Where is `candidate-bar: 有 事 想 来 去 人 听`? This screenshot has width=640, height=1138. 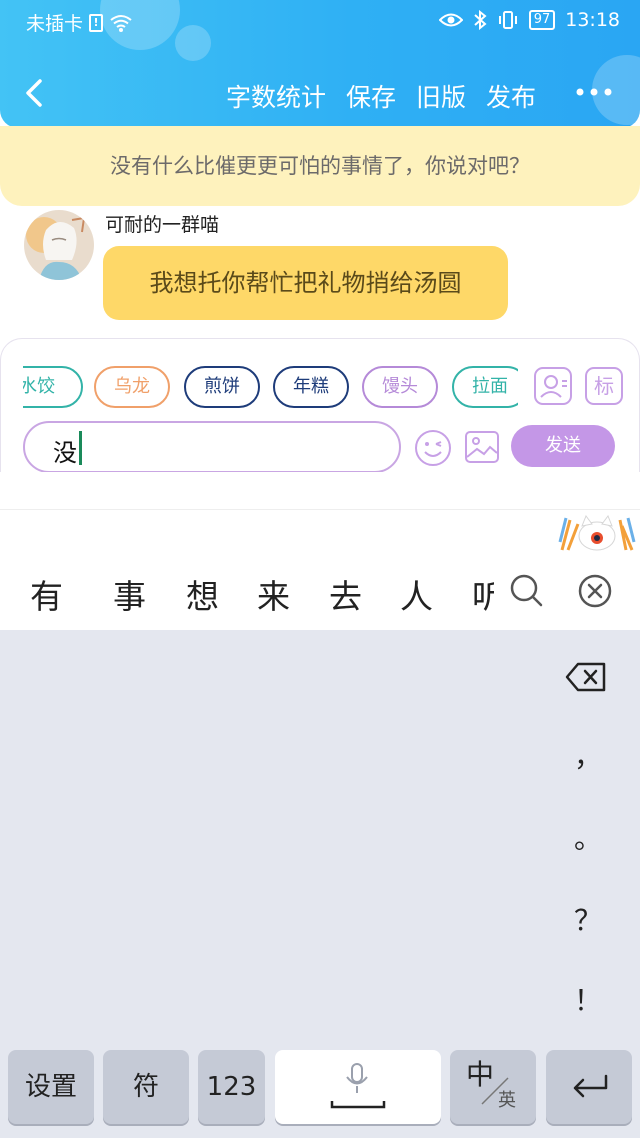 candidate-bar: 有 事 想 来 去 人 听 is located at coordinates (320, 595).